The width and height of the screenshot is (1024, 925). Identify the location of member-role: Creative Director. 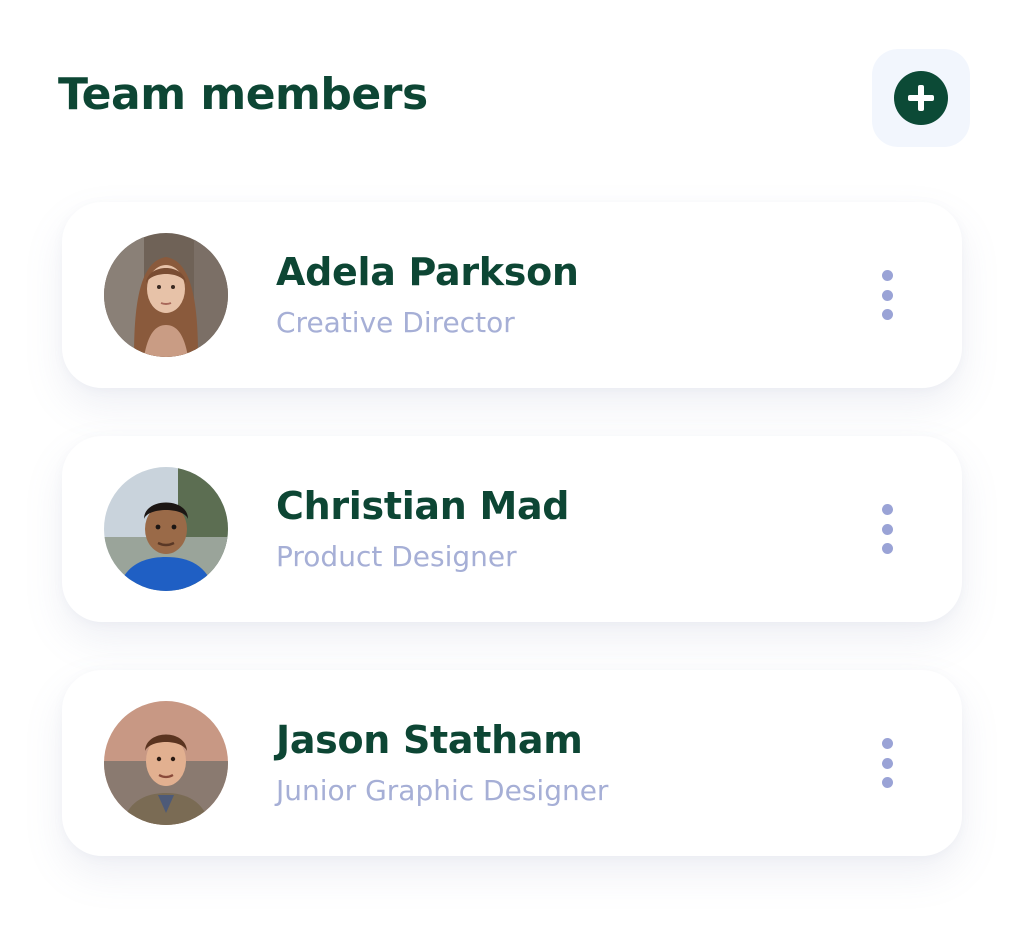
(395, 322).